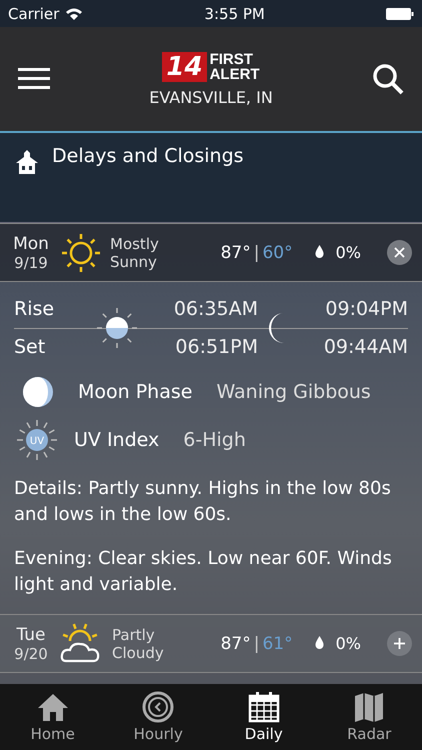 This screenshot has width=422, height=750. Describe the element at coordinates (37, 441) in the screenshot. I see `uv-badge-text: UV` at that location.